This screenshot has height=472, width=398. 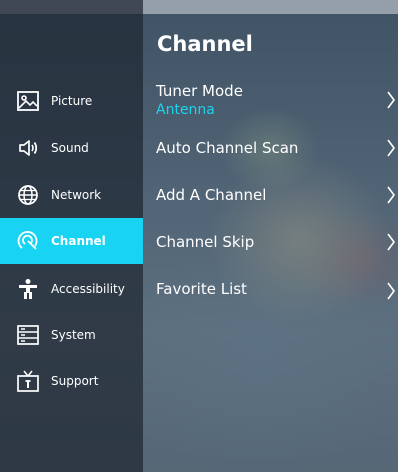 I want to click on sidebar-item-picture: Picture, so click(x=71, y=101).